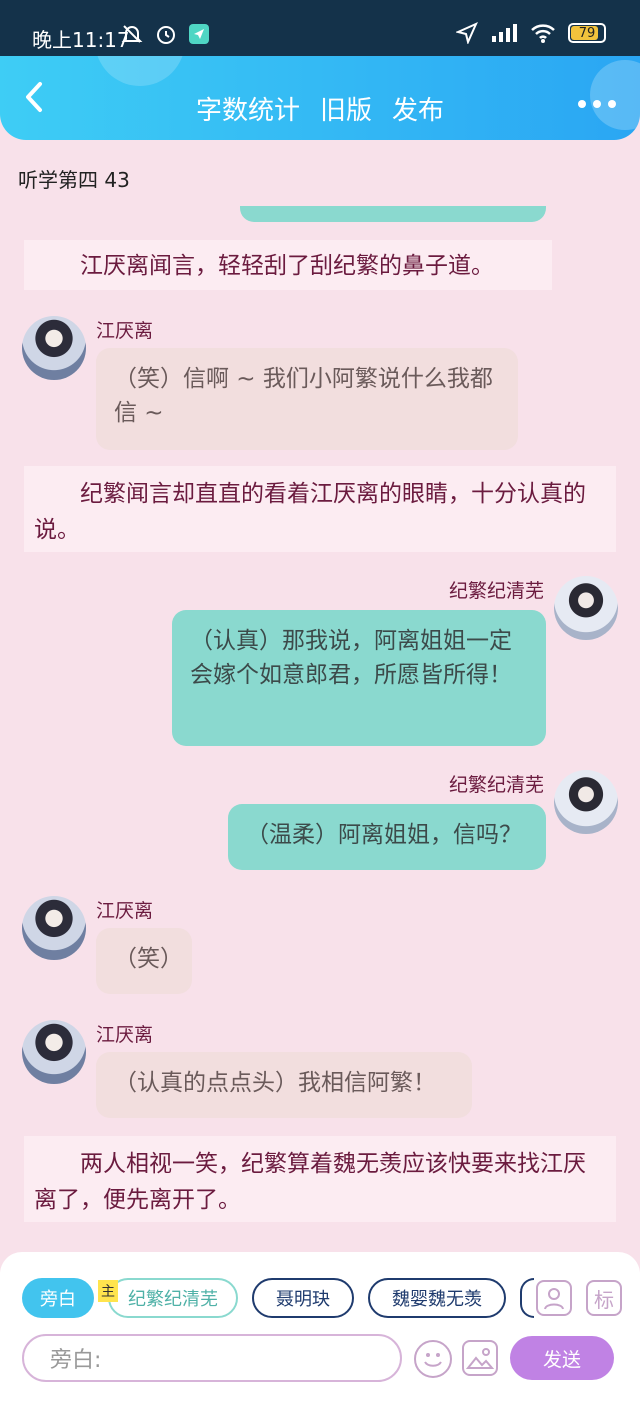  Describe the element at coordinates (35, 97) in the screenshot. I see `back-arrow-icon` at that location.